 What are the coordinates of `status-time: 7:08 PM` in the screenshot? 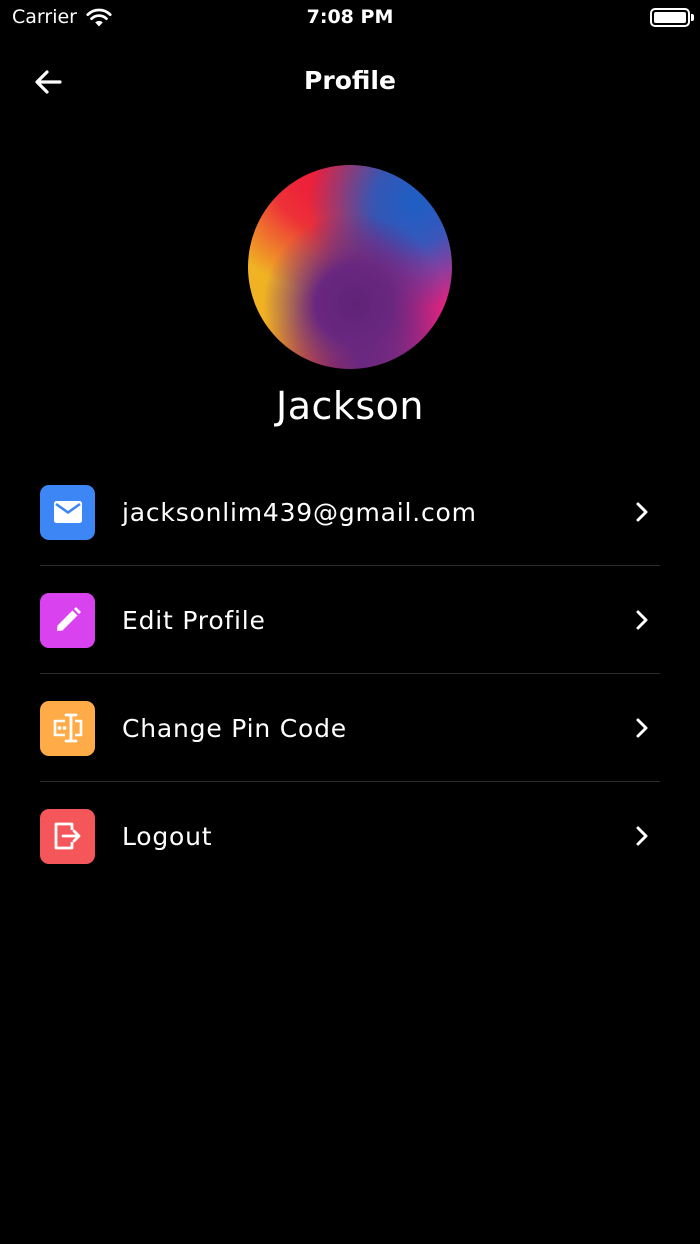 It's located at (350, 17).